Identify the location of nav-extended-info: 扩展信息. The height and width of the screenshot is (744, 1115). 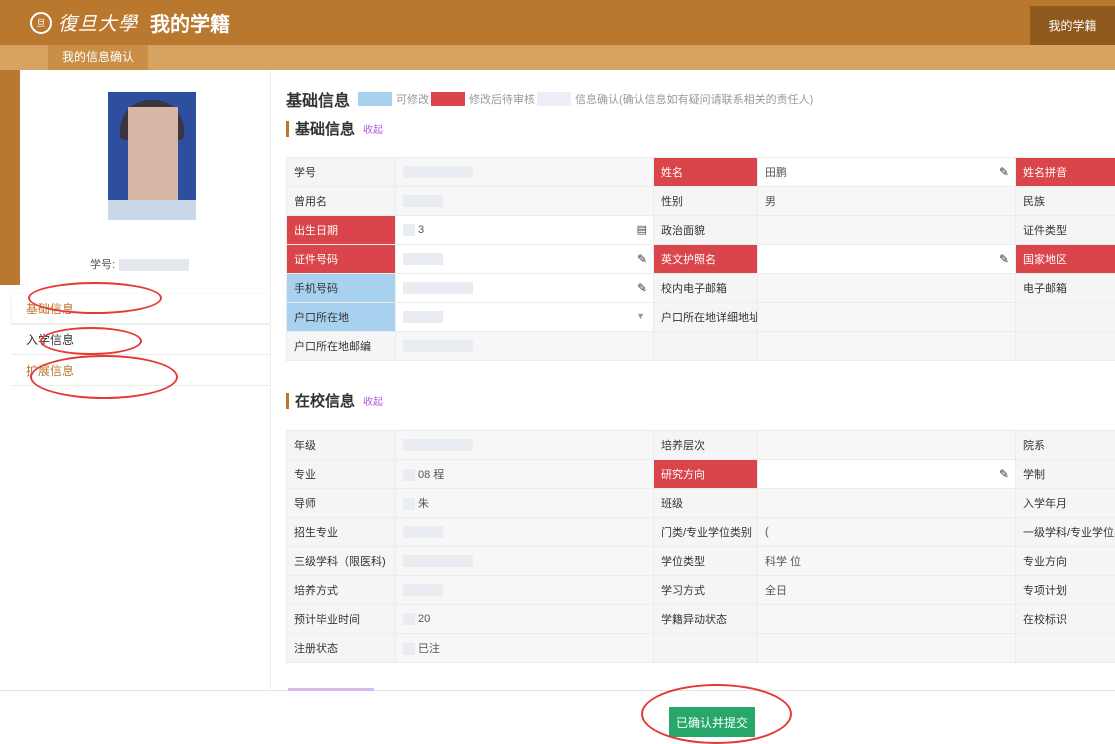
(141, 371).